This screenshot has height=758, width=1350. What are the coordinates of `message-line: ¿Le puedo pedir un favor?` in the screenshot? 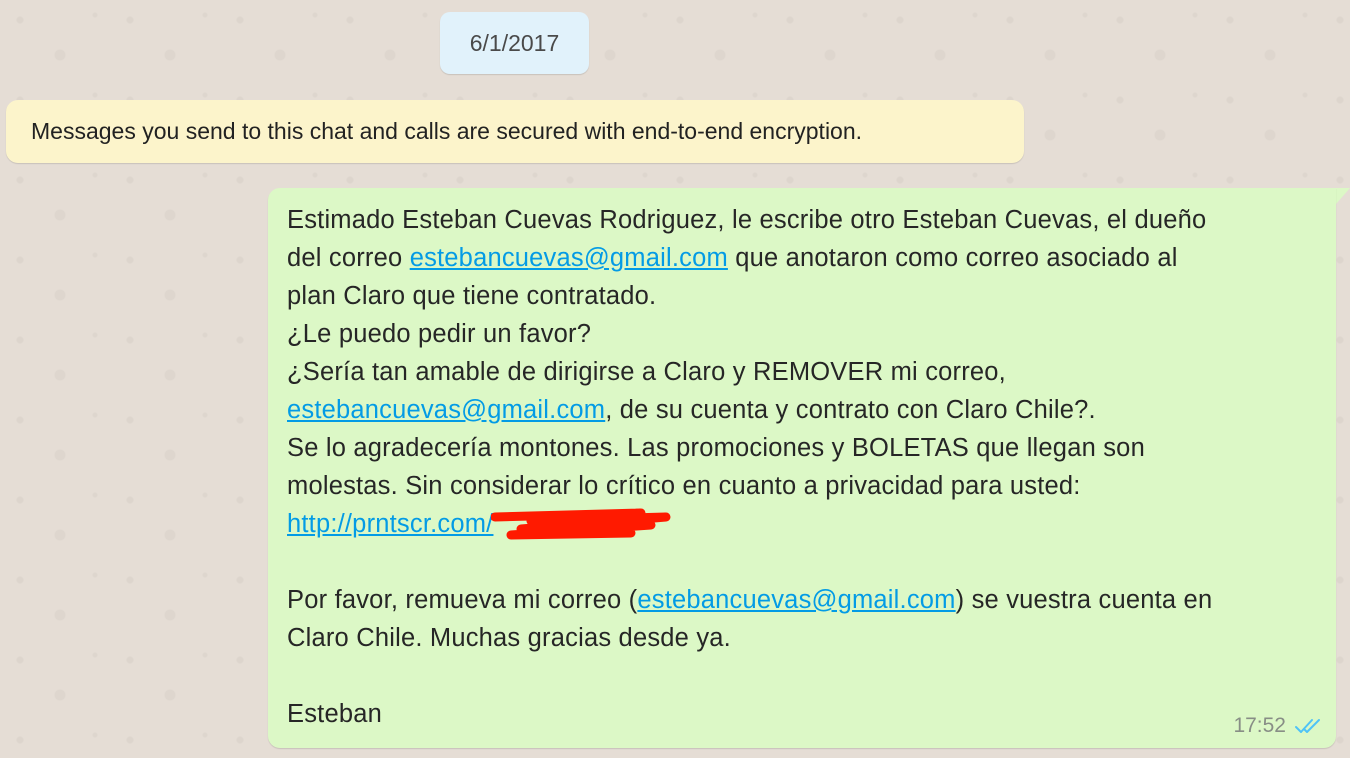 It's located at (439, 334).